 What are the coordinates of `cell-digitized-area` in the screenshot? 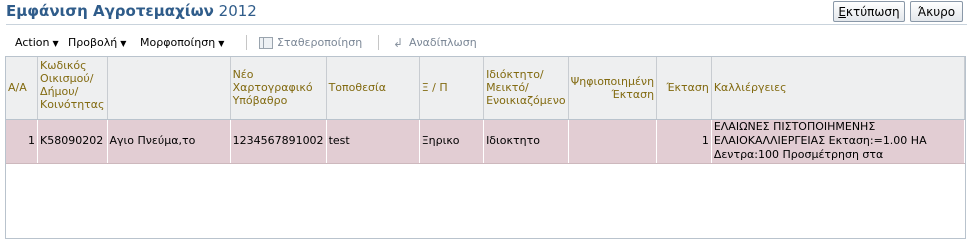 It's located at (613, 141).